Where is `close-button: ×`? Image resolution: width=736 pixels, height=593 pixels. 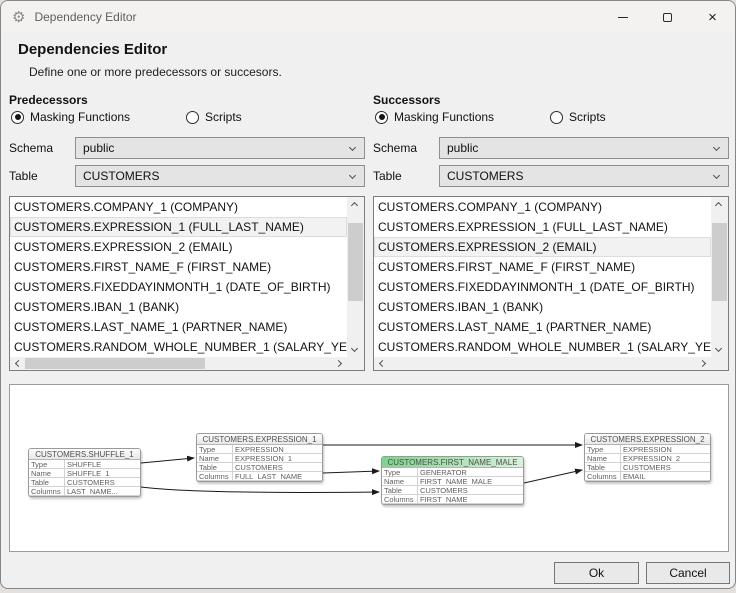 close-button: × is located at coordinates (712, 17).